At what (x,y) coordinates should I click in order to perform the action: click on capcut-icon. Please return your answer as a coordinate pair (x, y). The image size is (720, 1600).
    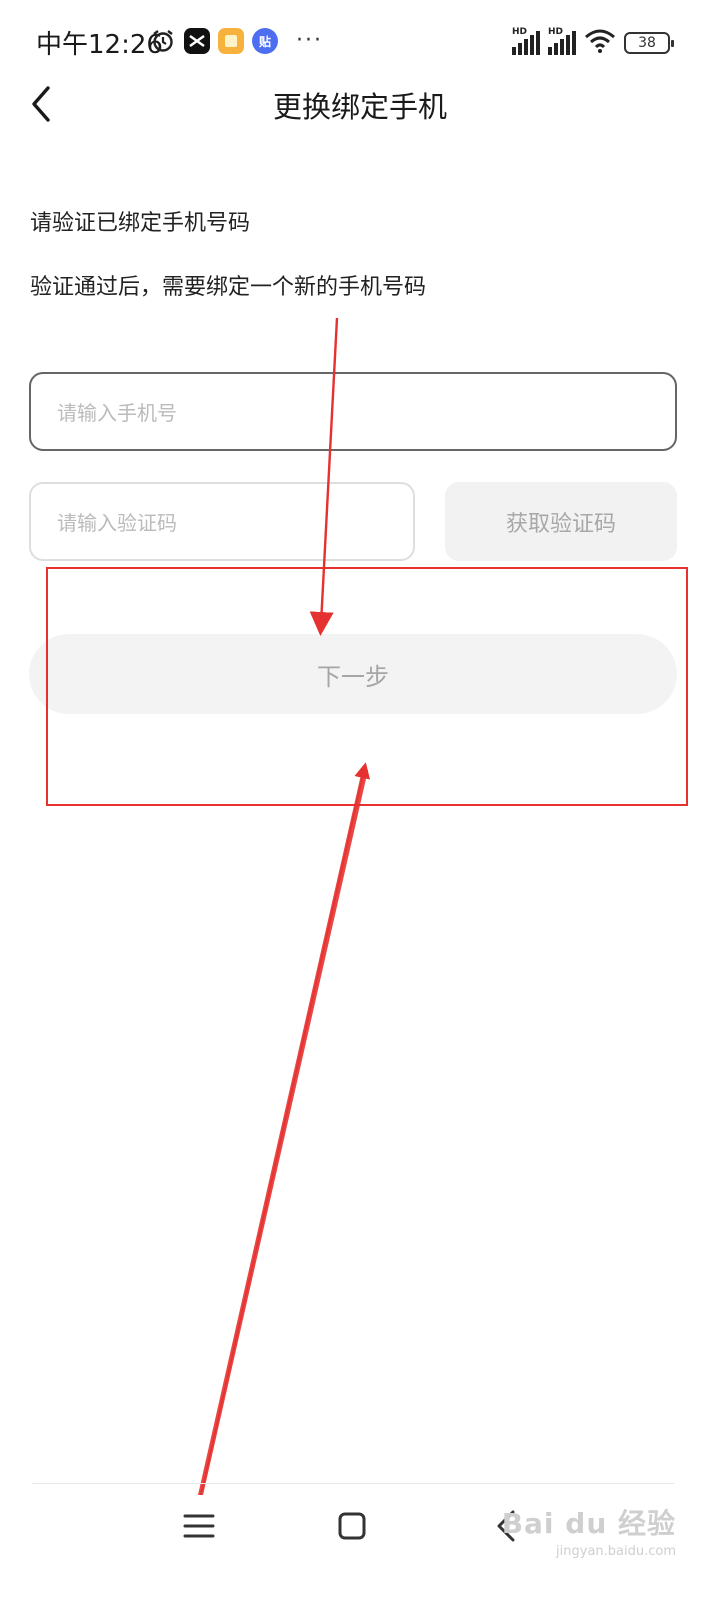
    Looking at the image, I should click on (197, 41).